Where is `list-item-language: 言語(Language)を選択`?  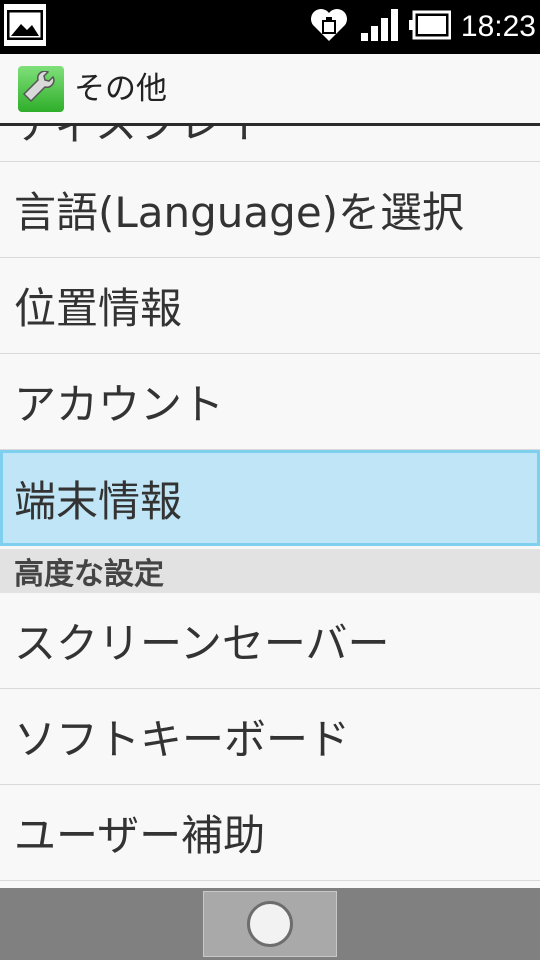
list-item-language: 言語(Language)を選択 is located at coordinates (270, 210).